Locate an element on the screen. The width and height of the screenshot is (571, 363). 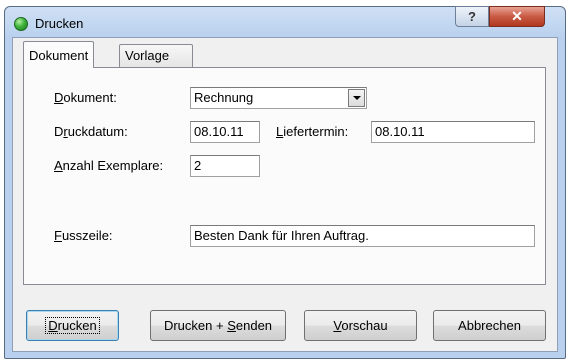
close-icon: ✕ is located at coordinates (517, 16).